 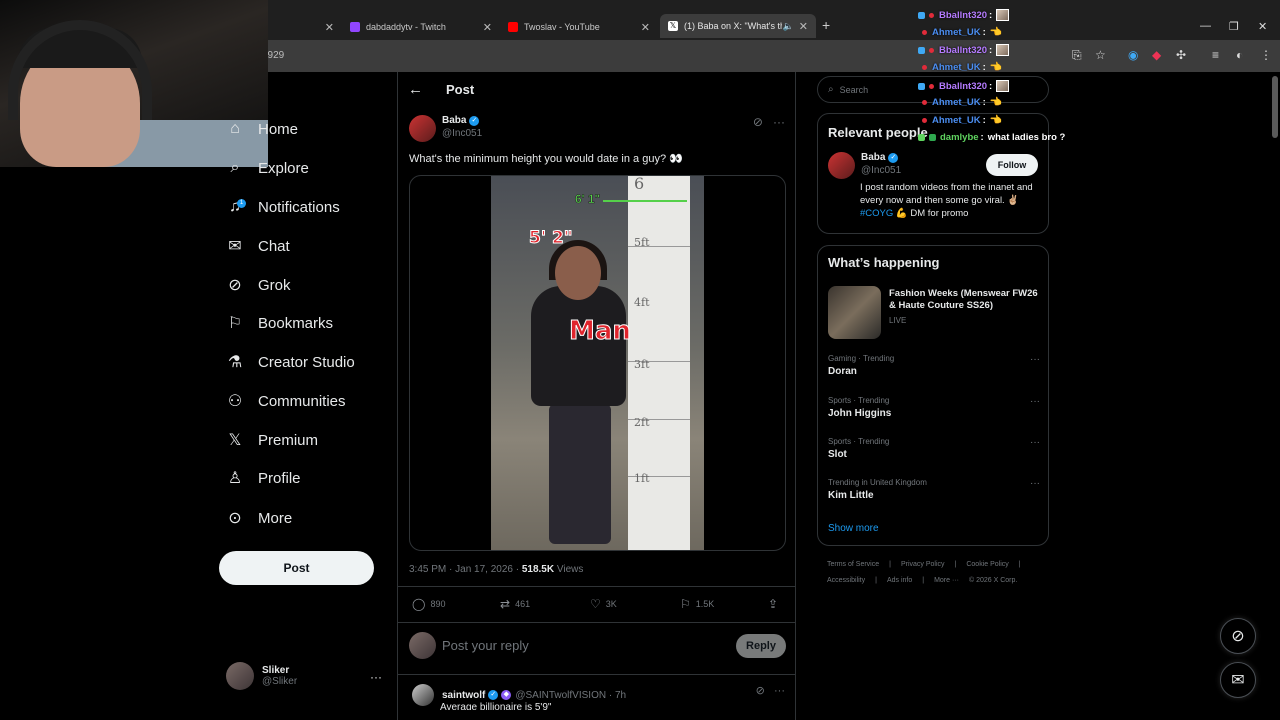 I want to click on nav-creator-studio: ⚗ Creator Studio, so click(x=302, y=362).